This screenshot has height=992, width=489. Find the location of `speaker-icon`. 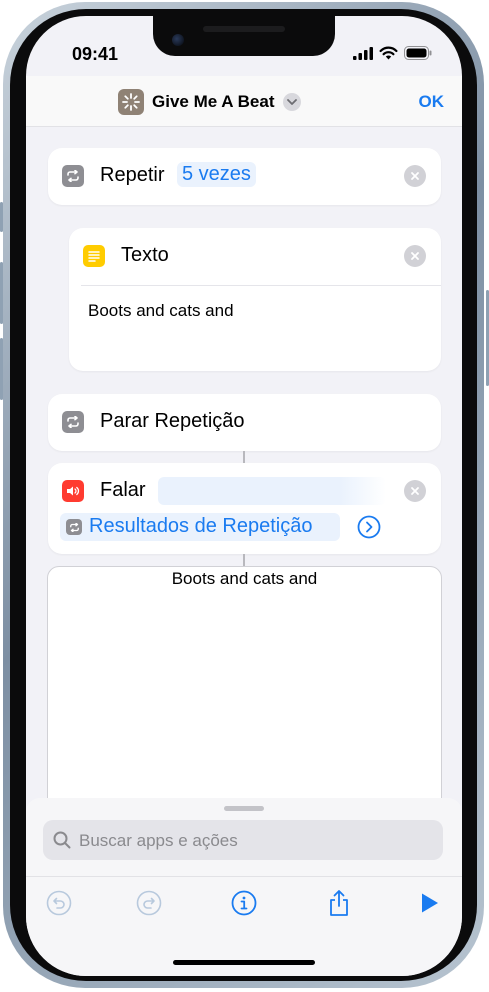

speaker-icon is located at coordinates (73, 491).